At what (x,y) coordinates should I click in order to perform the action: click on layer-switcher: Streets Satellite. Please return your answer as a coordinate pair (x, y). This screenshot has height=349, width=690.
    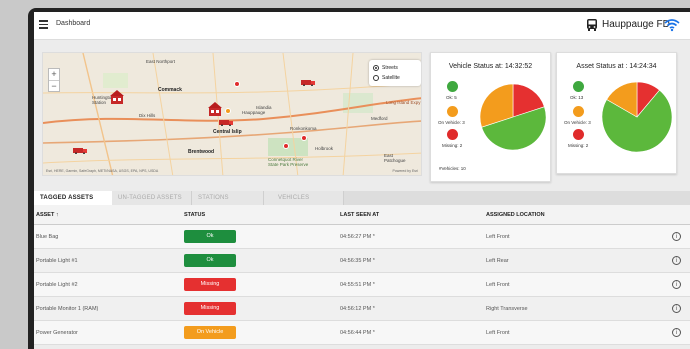
    Looking at the image, I should click on (395, 73).